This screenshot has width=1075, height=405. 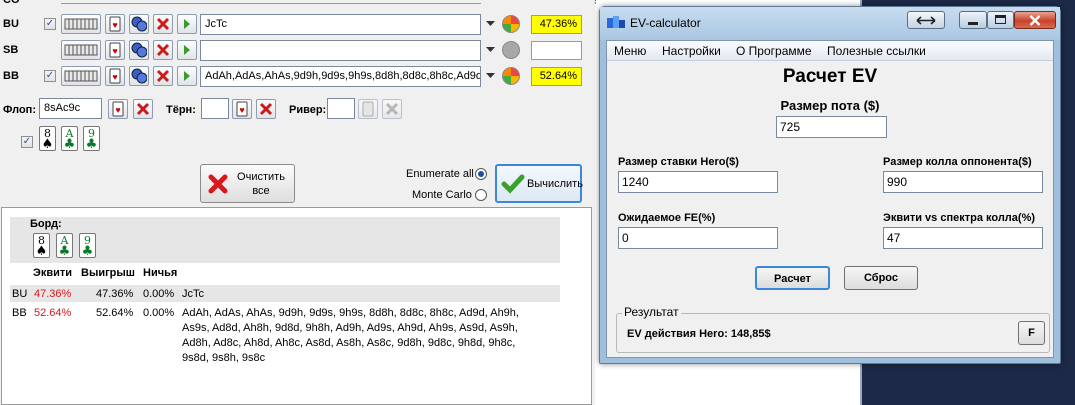 What do you see at coordinates (20, 294) in the screenshot?
I see `row-pos: BU` at bounding box center [20, 294].